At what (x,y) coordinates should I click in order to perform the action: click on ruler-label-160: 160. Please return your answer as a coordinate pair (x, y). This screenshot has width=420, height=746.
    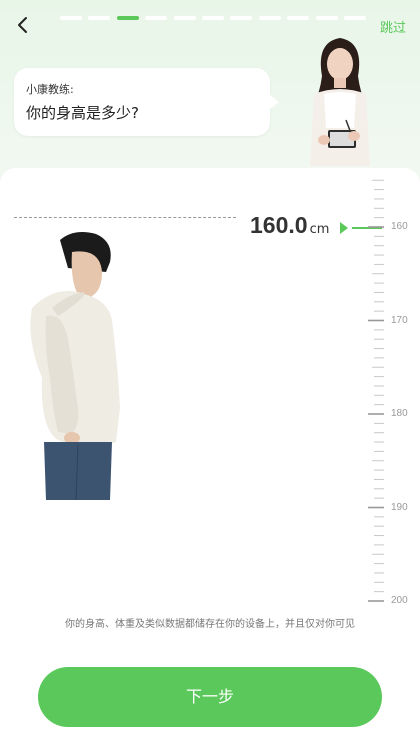
    Looking at the image, I should click on (399, 226).